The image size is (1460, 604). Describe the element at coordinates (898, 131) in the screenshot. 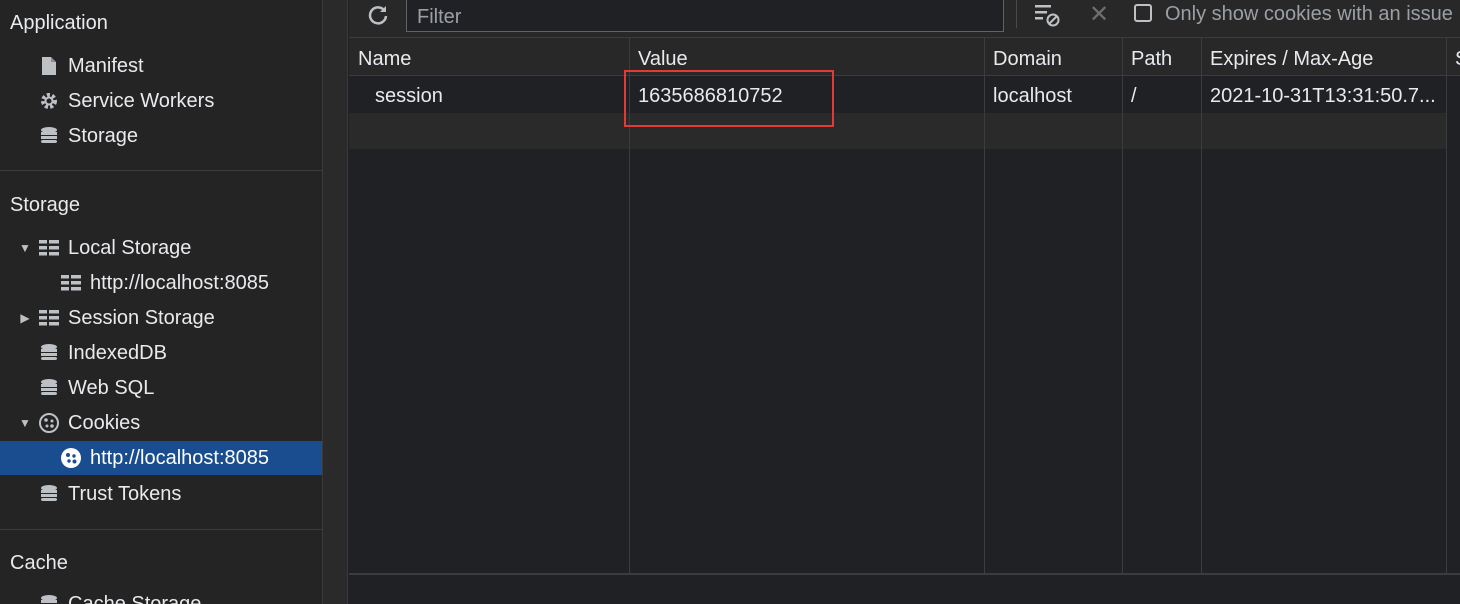

I see `table-row-empty` at that location.